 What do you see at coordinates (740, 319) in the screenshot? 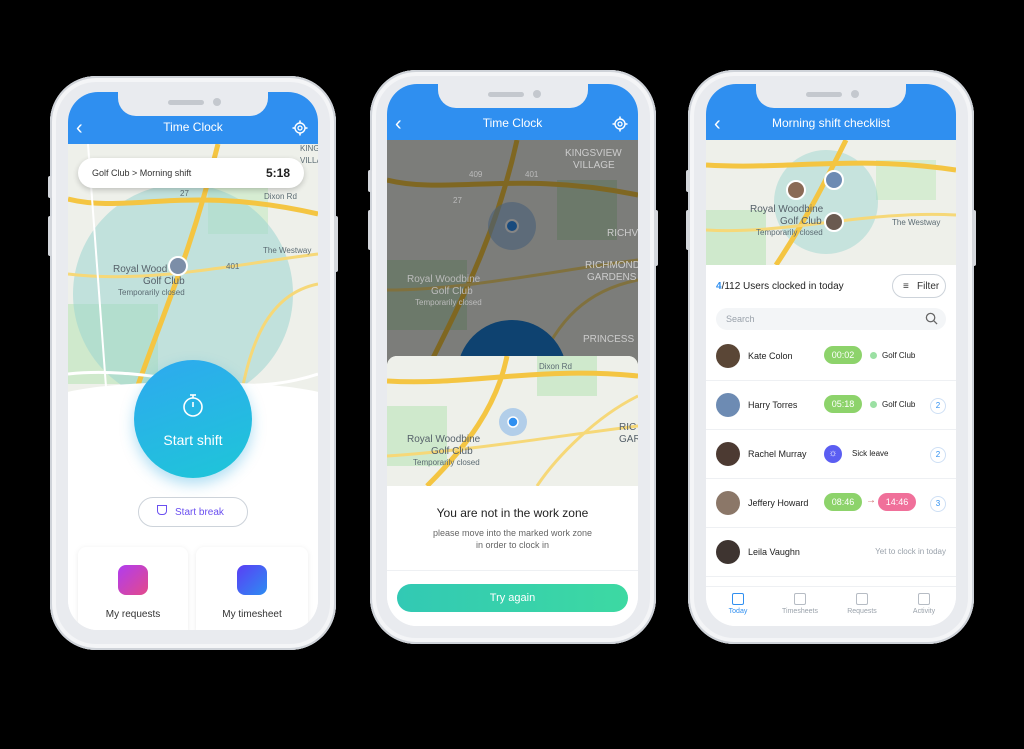
I see `search-placeholder: Search` at bounding box center [740, 319].